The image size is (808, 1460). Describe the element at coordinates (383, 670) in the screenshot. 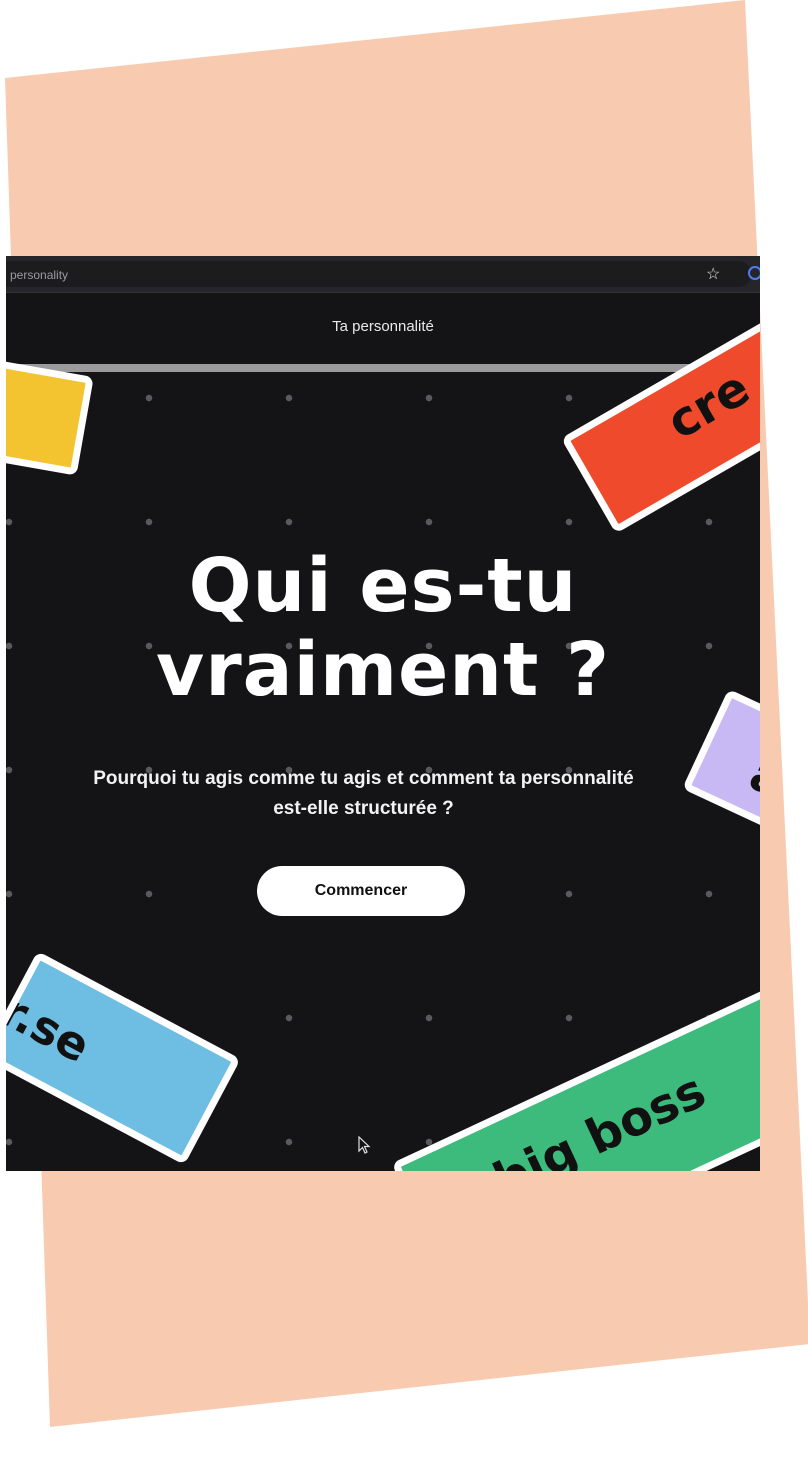

I see `hero-heading-line2: vraiment ?` at that location.